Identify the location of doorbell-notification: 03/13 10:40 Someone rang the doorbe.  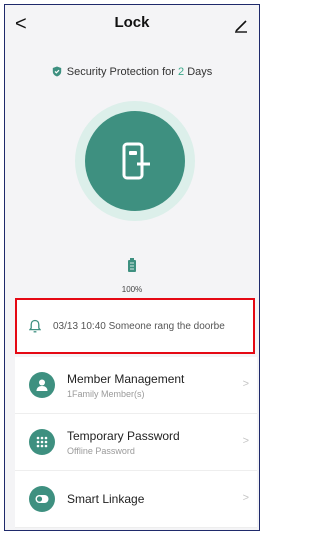
(135, 326).